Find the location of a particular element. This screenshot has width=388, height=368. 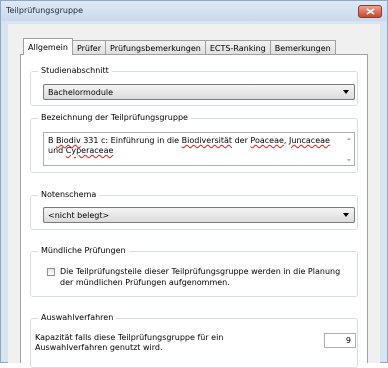

studienabschnitt-value: Bachelormodule is located at coordinates (81, 92).